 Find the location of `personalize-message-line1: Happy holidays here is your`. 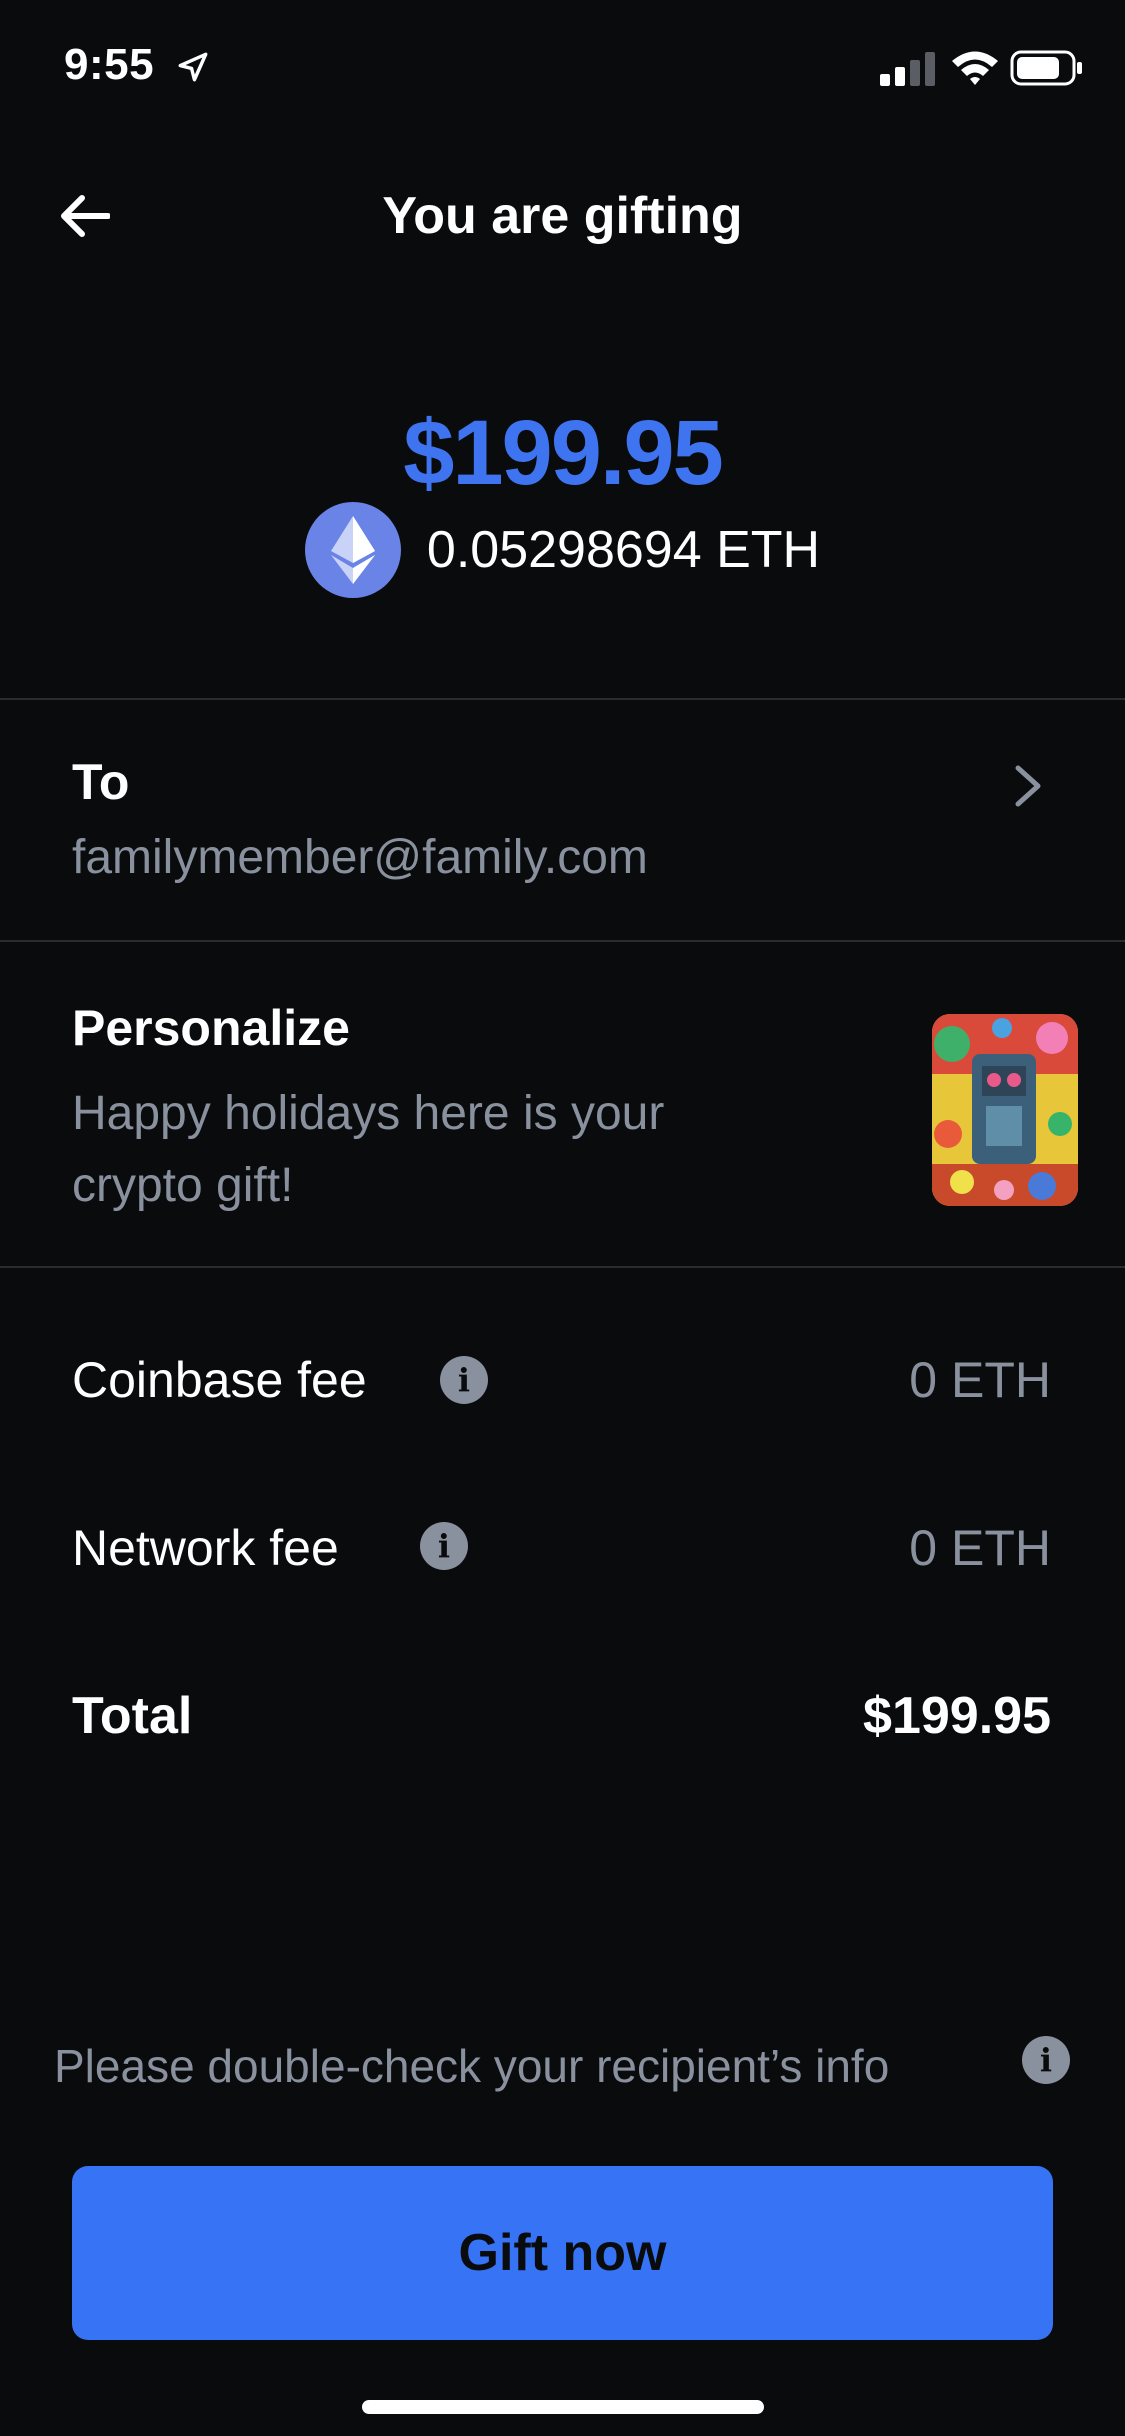

personalize-message-line1: Happy holidays here is your is located at coordinates (368, 1113).